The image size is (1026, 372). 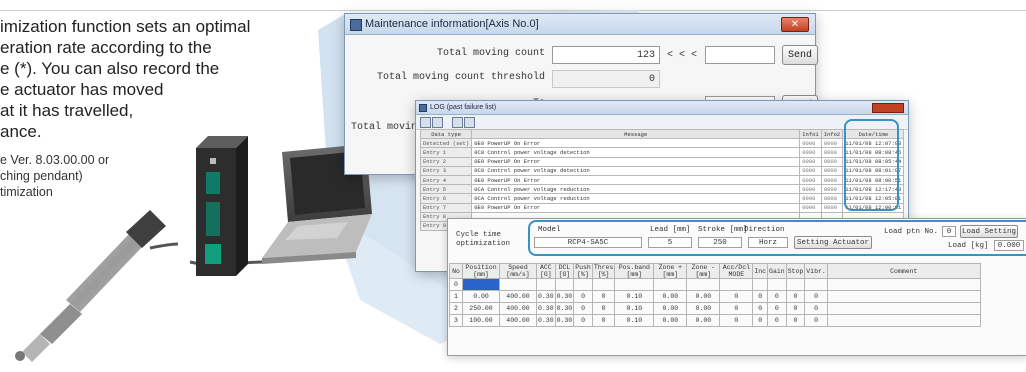 What do you see at coordinates (481, 296) in the screenshot?
I see `cell-position: 0.00` at bounding box center [481, 296].